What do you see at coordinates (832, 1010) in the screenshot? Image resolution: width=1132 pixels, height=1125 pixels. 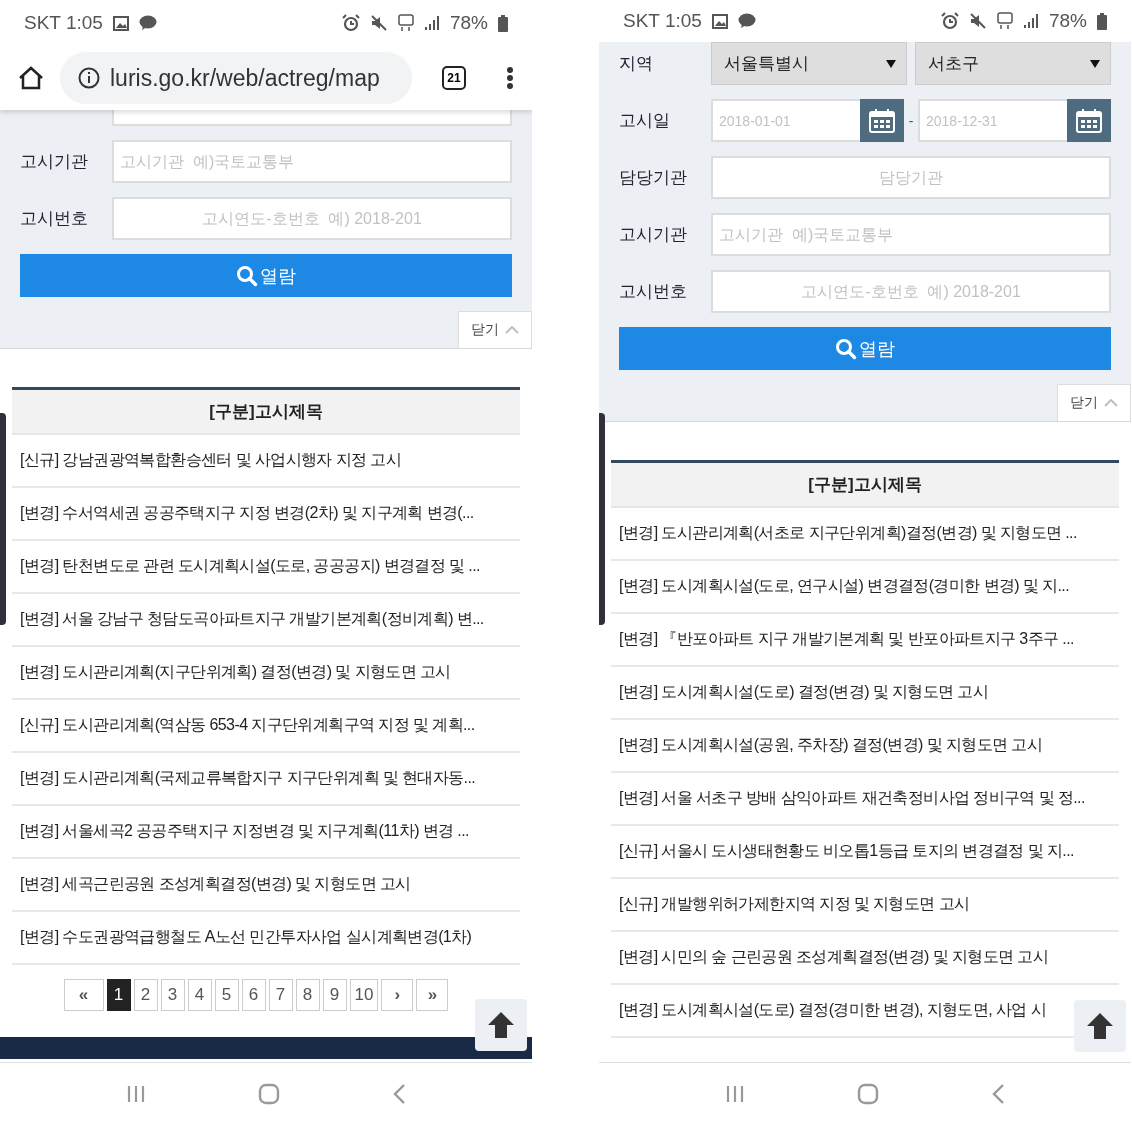 I see `notice-title-link: [변경] 도시계획시설(도로) 결정(경미한 변경), 지형도면, 사업 시` at bounding box center [832, 1010].